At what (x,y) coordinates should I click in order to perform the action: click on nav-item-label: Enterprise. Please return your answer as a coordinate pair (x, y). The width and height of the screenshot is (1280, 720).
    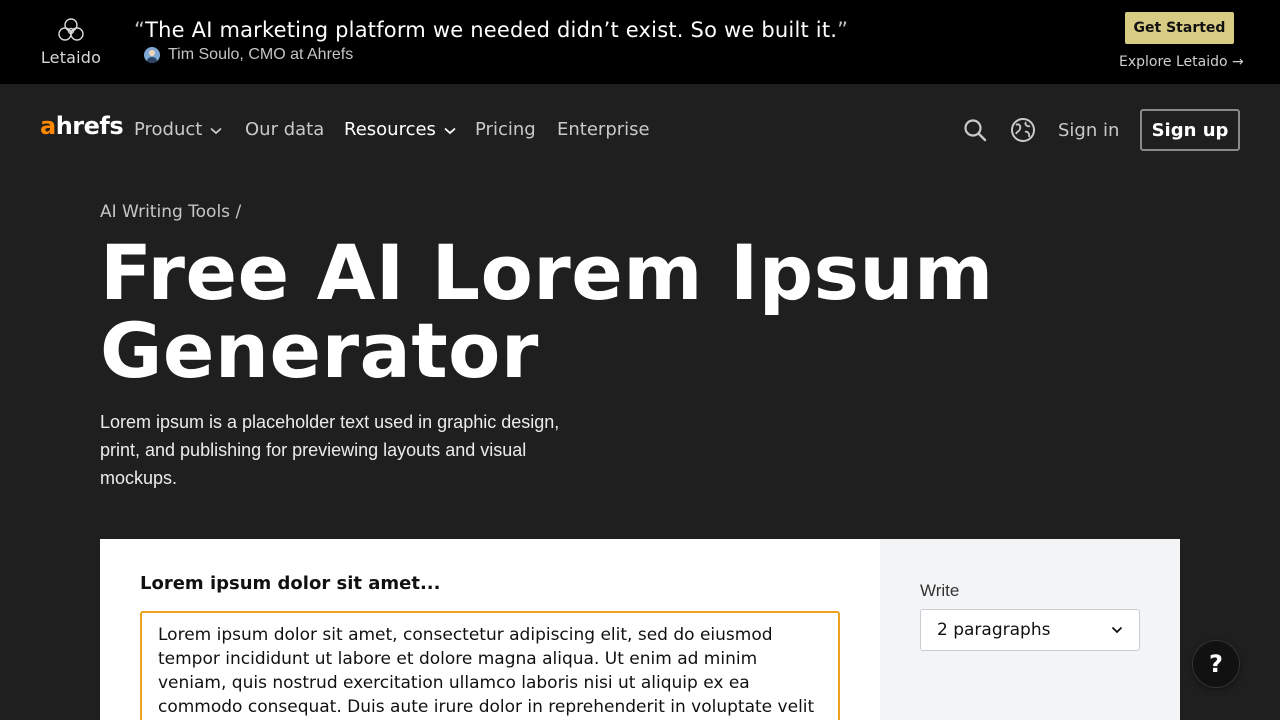
    Looking at the image, I should click on (603, 129).